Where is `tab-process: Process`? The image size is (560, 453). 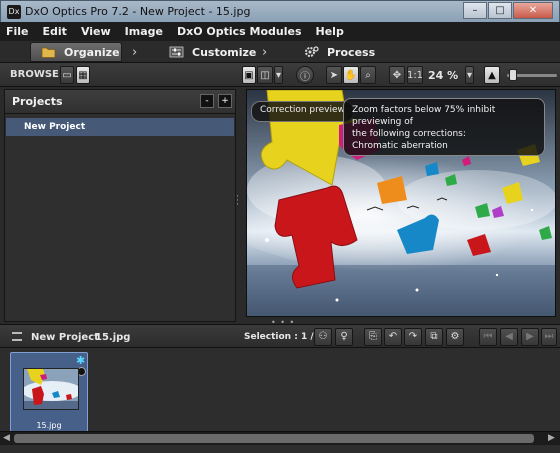
tab-process: Process is located at coordinates (338, 52).